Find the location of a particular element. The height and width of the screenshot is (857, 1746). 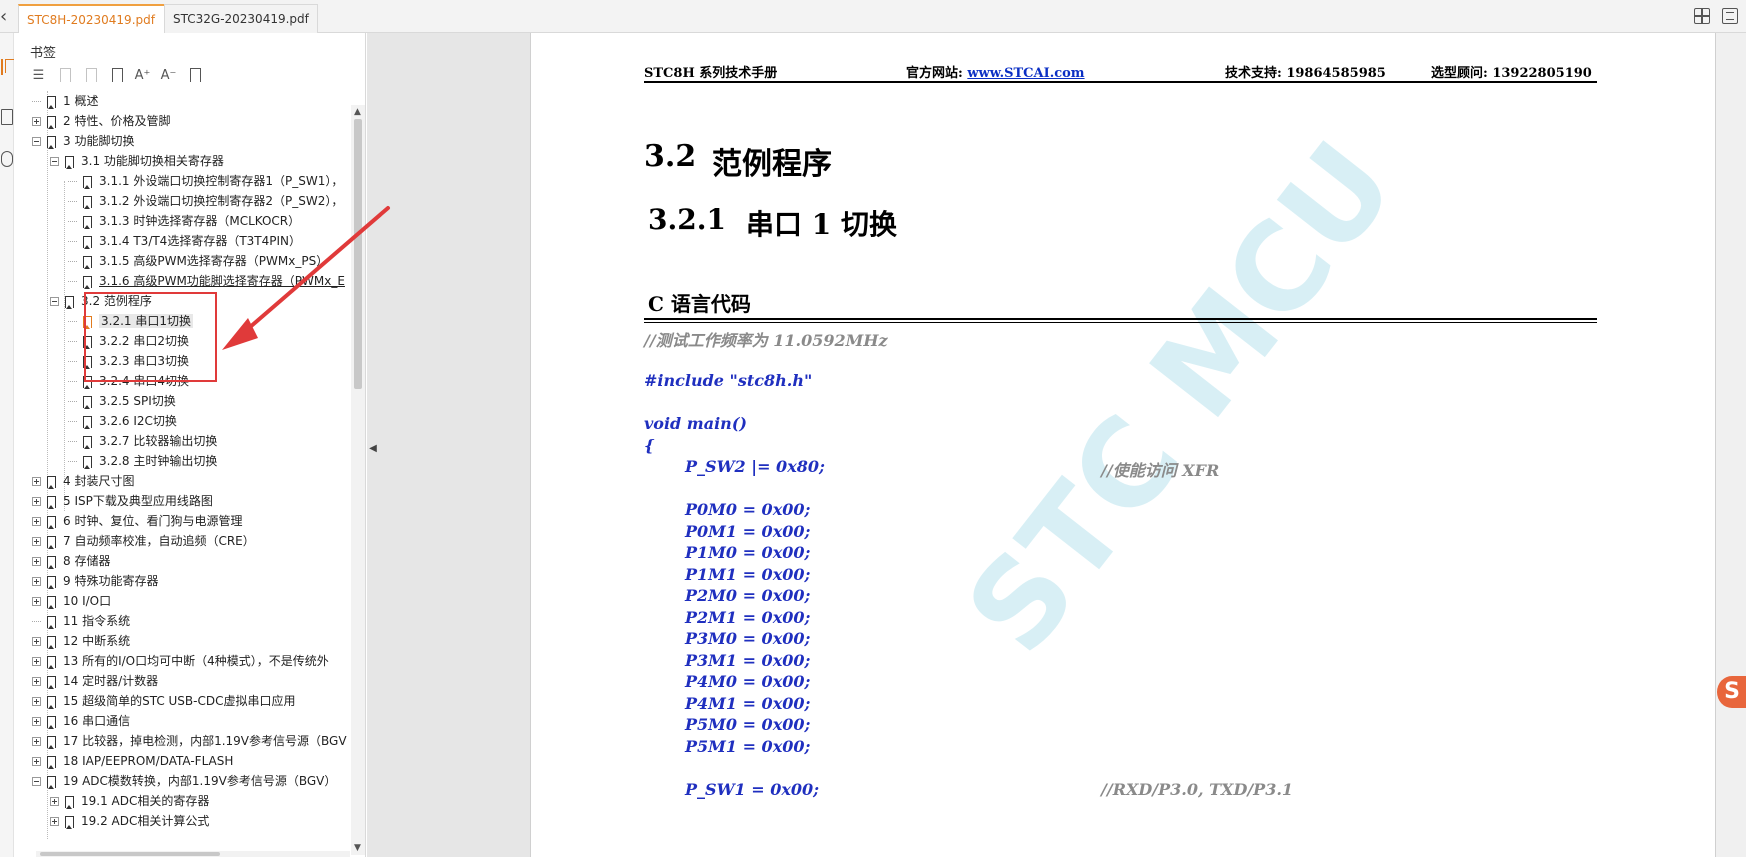

bookmark-label: 3.1.2 外设端口切换控制寄存器2（P_SW2）， is located at coordinates (221, 201).